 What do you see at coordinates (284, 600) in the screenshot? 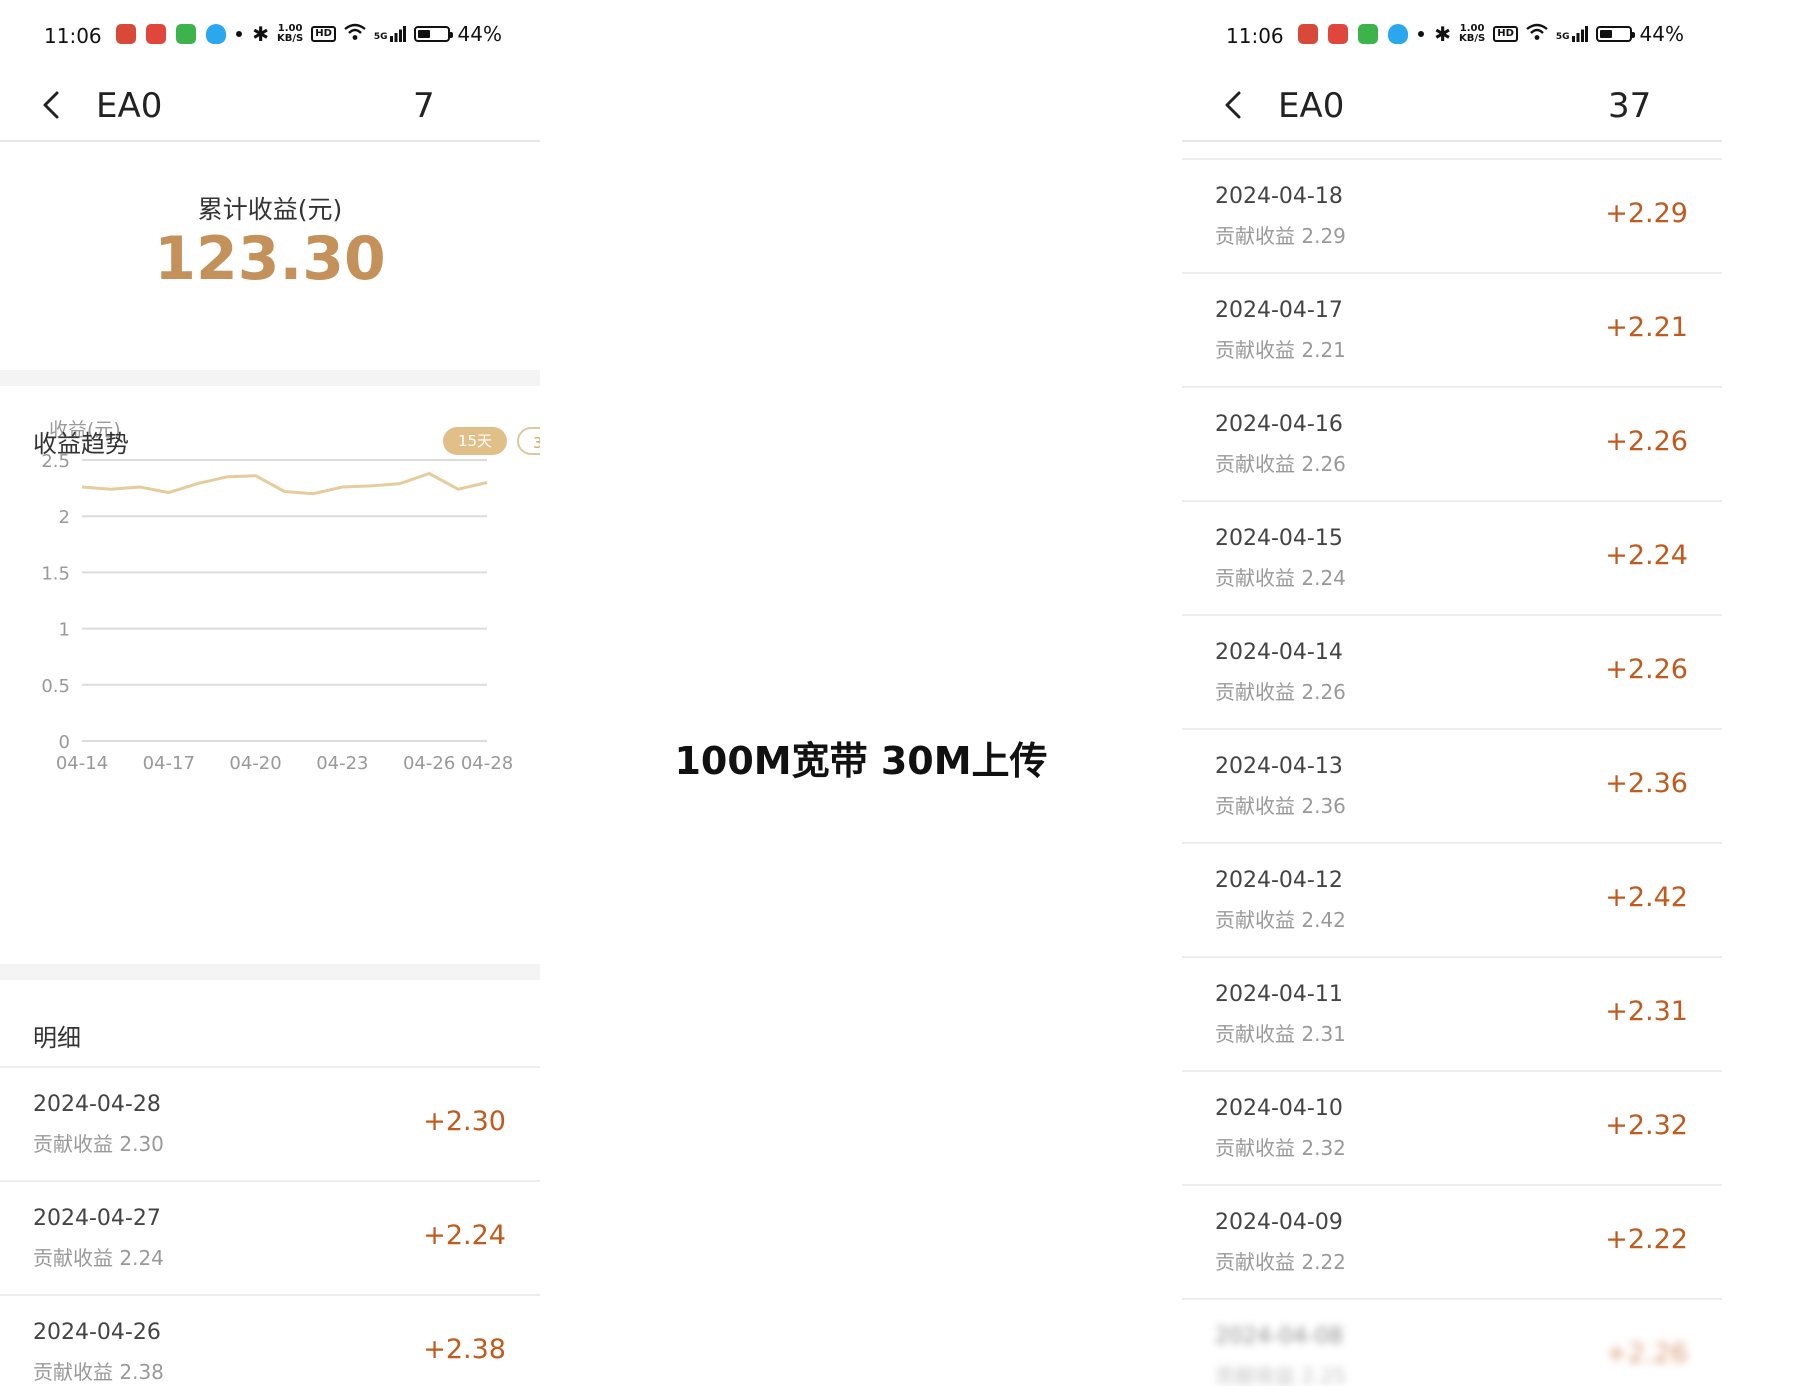
I see `chart-grid` at bounding box center [284, 600].